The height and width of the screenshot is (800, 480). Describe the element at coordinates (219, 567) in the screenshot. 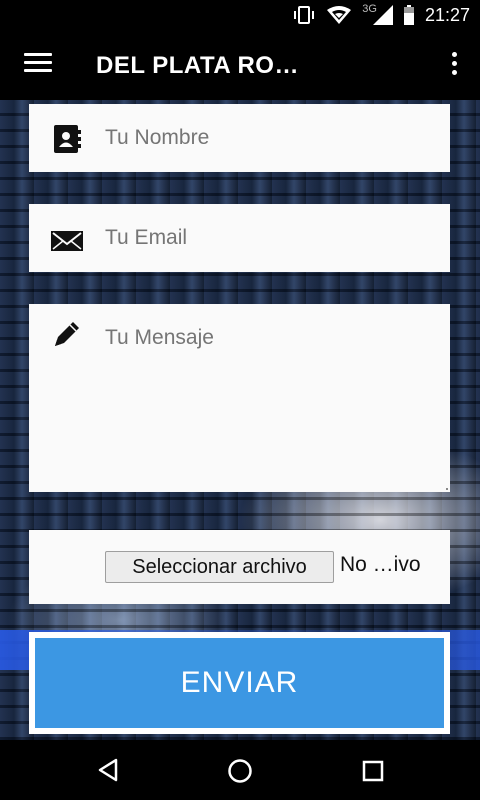

I see `choose-file-button: Seleccionar archivo` at that location.